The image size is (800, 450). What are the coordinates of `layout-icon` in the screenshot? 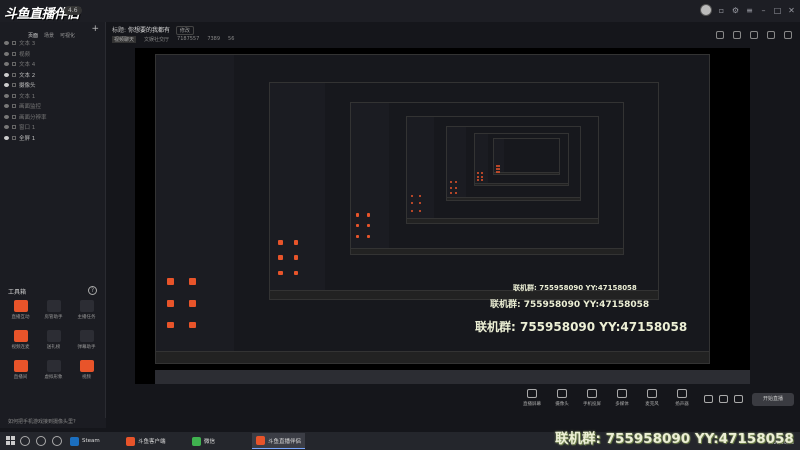 It's located at (720, 35).